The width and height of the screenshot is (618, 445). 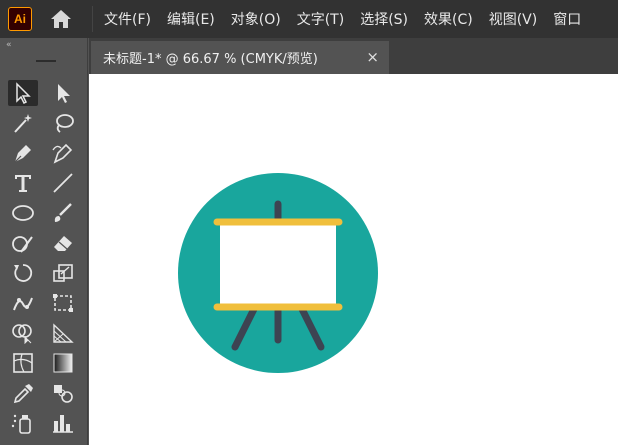 I want to click on blend-icon, so click(x=63, y=394).